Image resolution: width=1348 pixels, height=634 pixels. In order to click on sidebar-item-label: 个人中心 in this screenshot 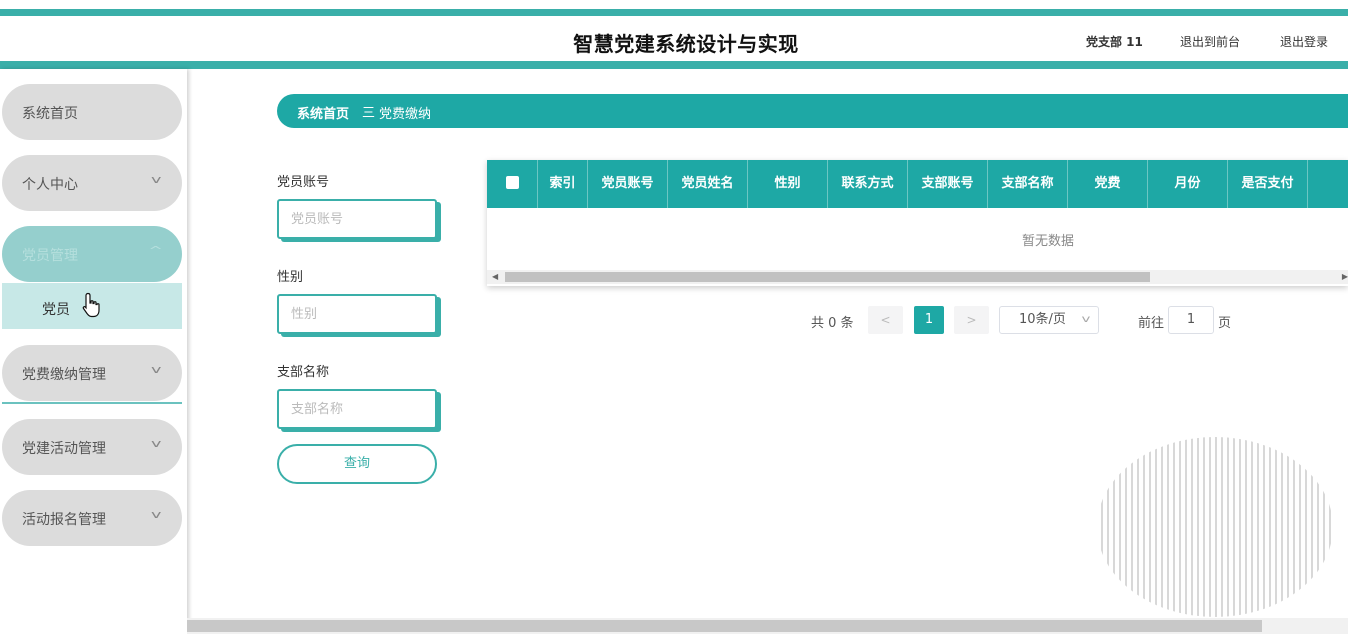, I will do `click(50, 185)`.